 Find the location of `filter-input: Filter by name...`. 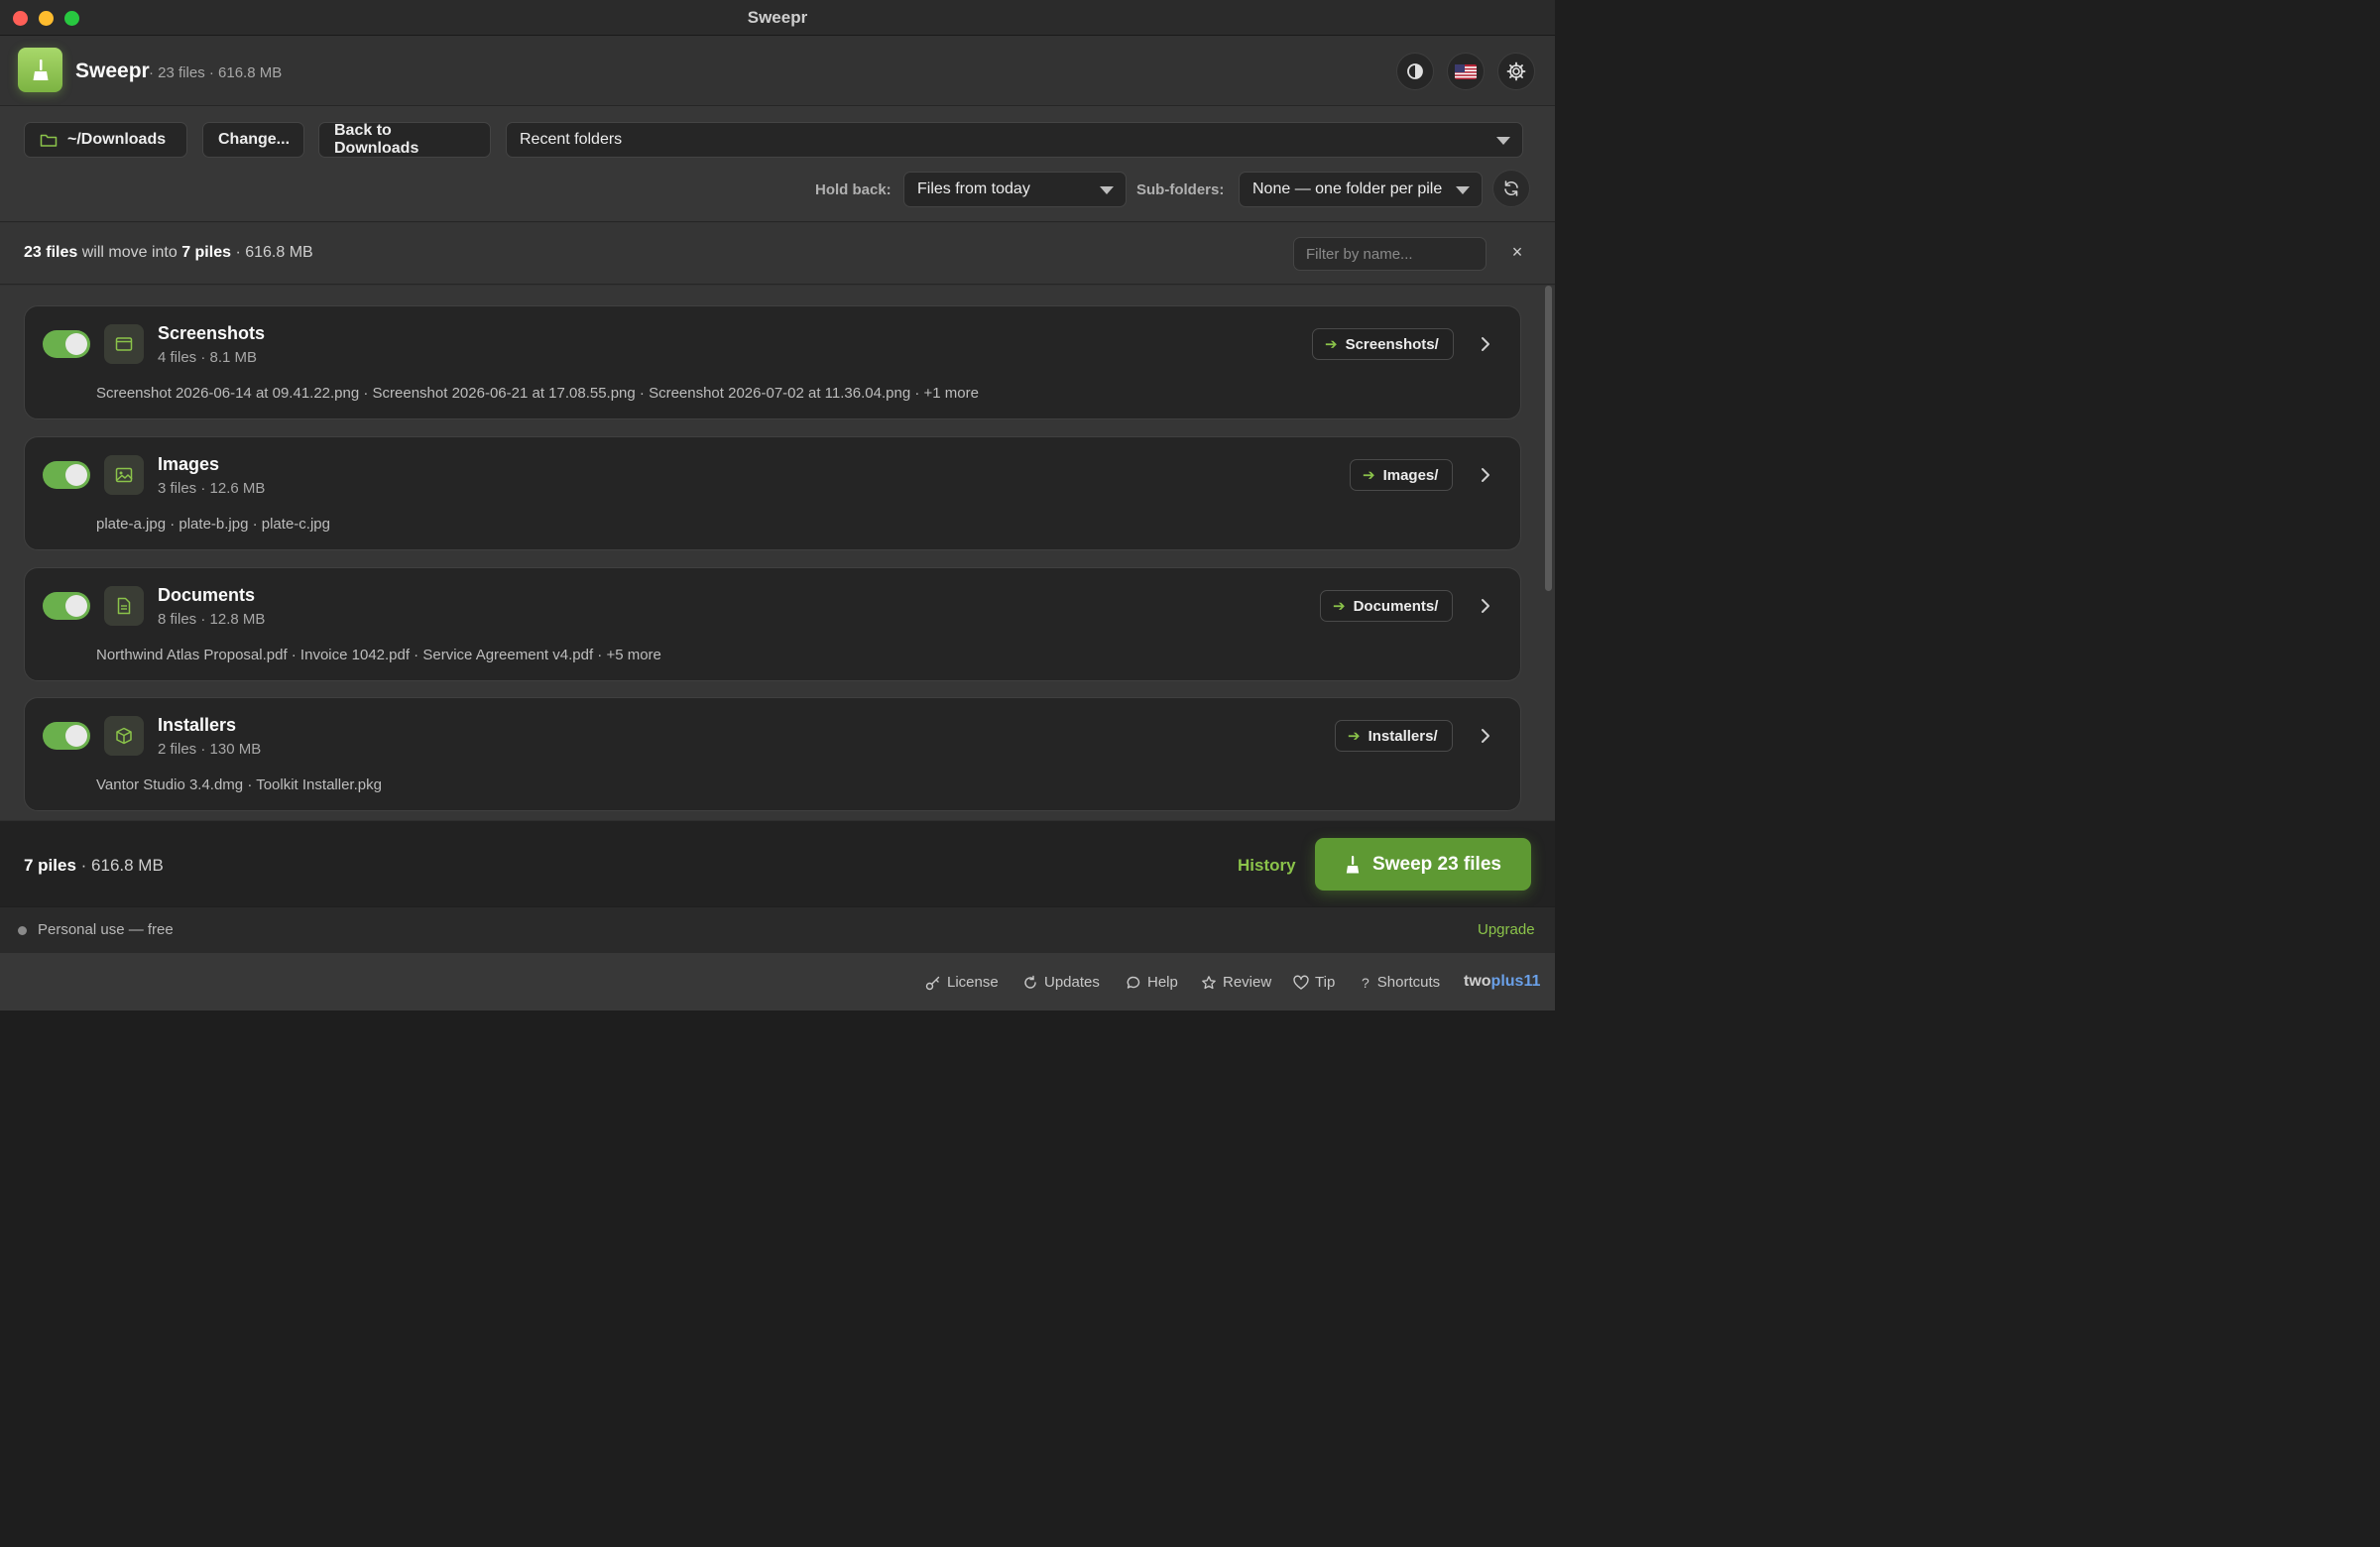

filter-input: Filter by name... is located at coordinates (1390, 254).